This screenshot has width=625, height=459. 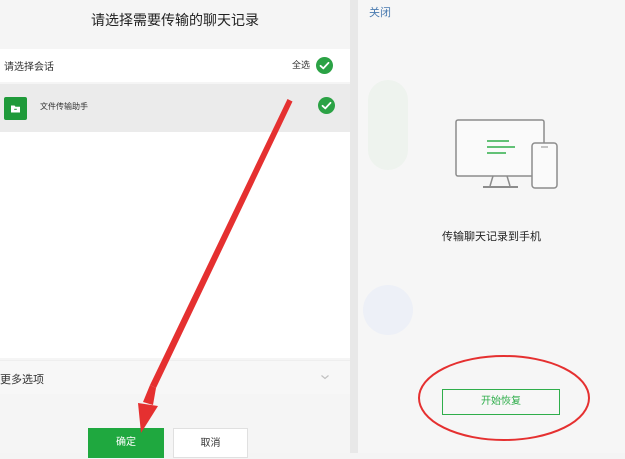 I want to click on start-restore-button: 开始恢复, so click(x=501, y=402).